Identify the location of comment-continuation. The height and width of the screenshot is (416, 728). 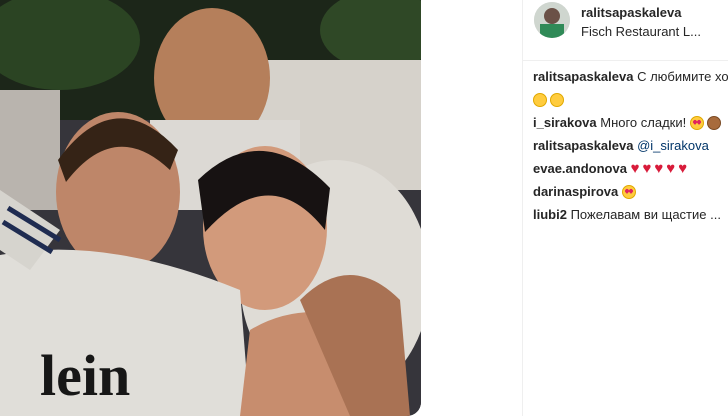
(630, 102).